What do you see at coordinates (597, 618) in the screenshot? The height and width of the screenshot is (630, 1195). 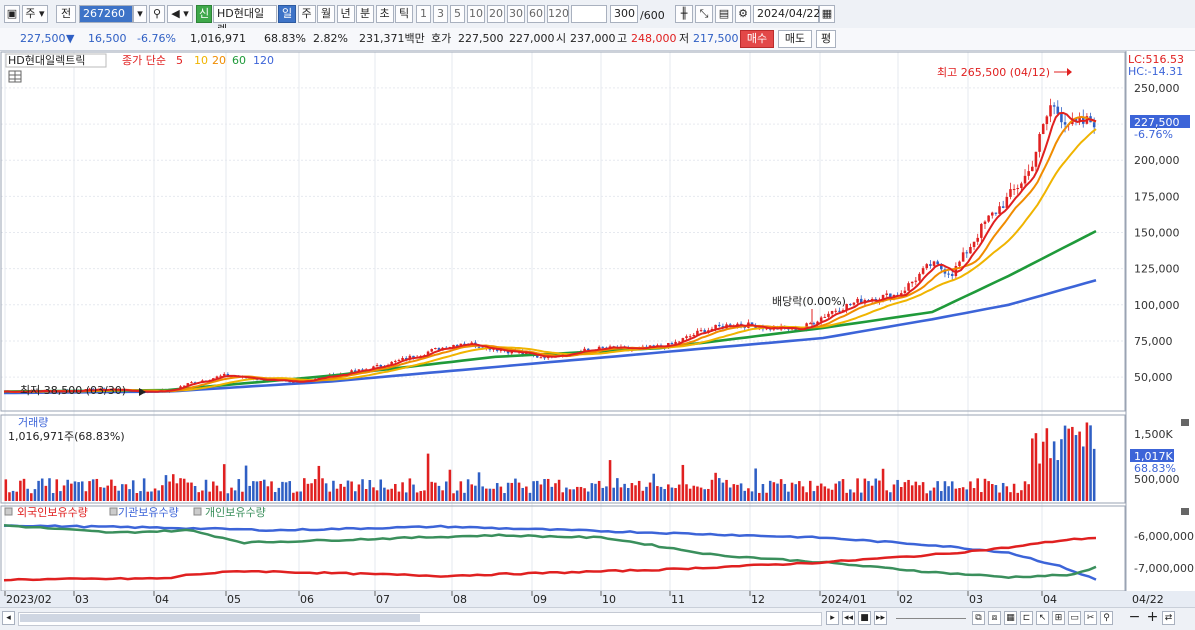 I see `chart-scrollbar: ◂ ▸ ◂◂ ■ ▸▸ ⧉ ⧈ ▦ ⊏ ↖ ⊞ ▭ ✂ ⚲ − + ⇄` at bounding box center [597, 618].